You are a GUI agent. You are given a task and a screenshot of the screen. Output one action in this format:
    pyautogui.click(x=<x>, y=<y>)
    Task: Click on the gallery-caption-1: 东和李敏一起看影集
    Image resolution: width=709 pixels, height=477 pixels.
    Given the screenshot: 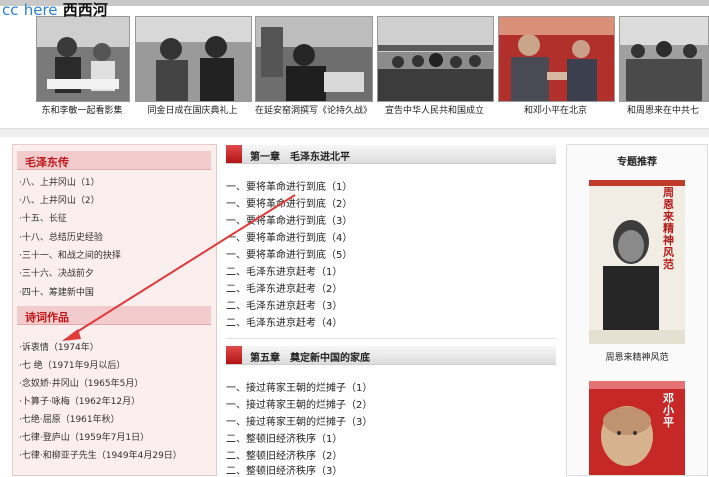 What is the action you would take?
    pyautogui.click(x=82, y=109)
    